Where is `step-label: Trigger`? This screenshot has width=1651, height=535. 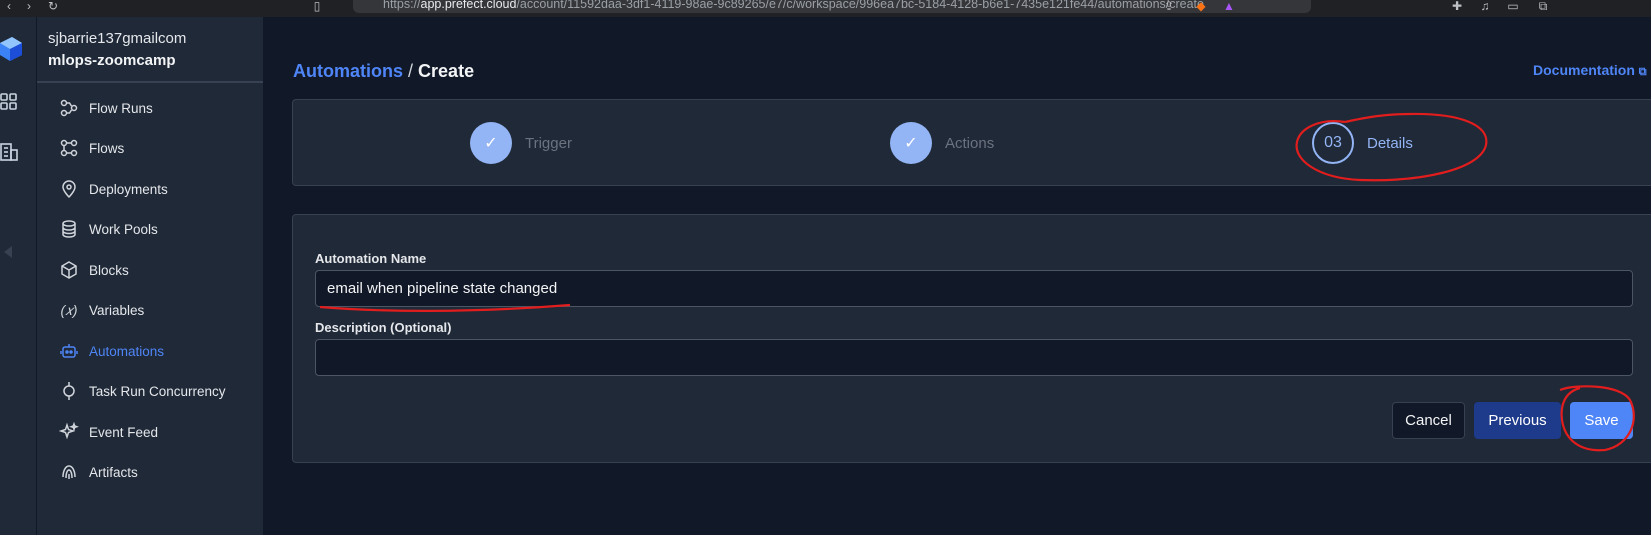 step-label: Trigger is located at coordinates (548, 143).